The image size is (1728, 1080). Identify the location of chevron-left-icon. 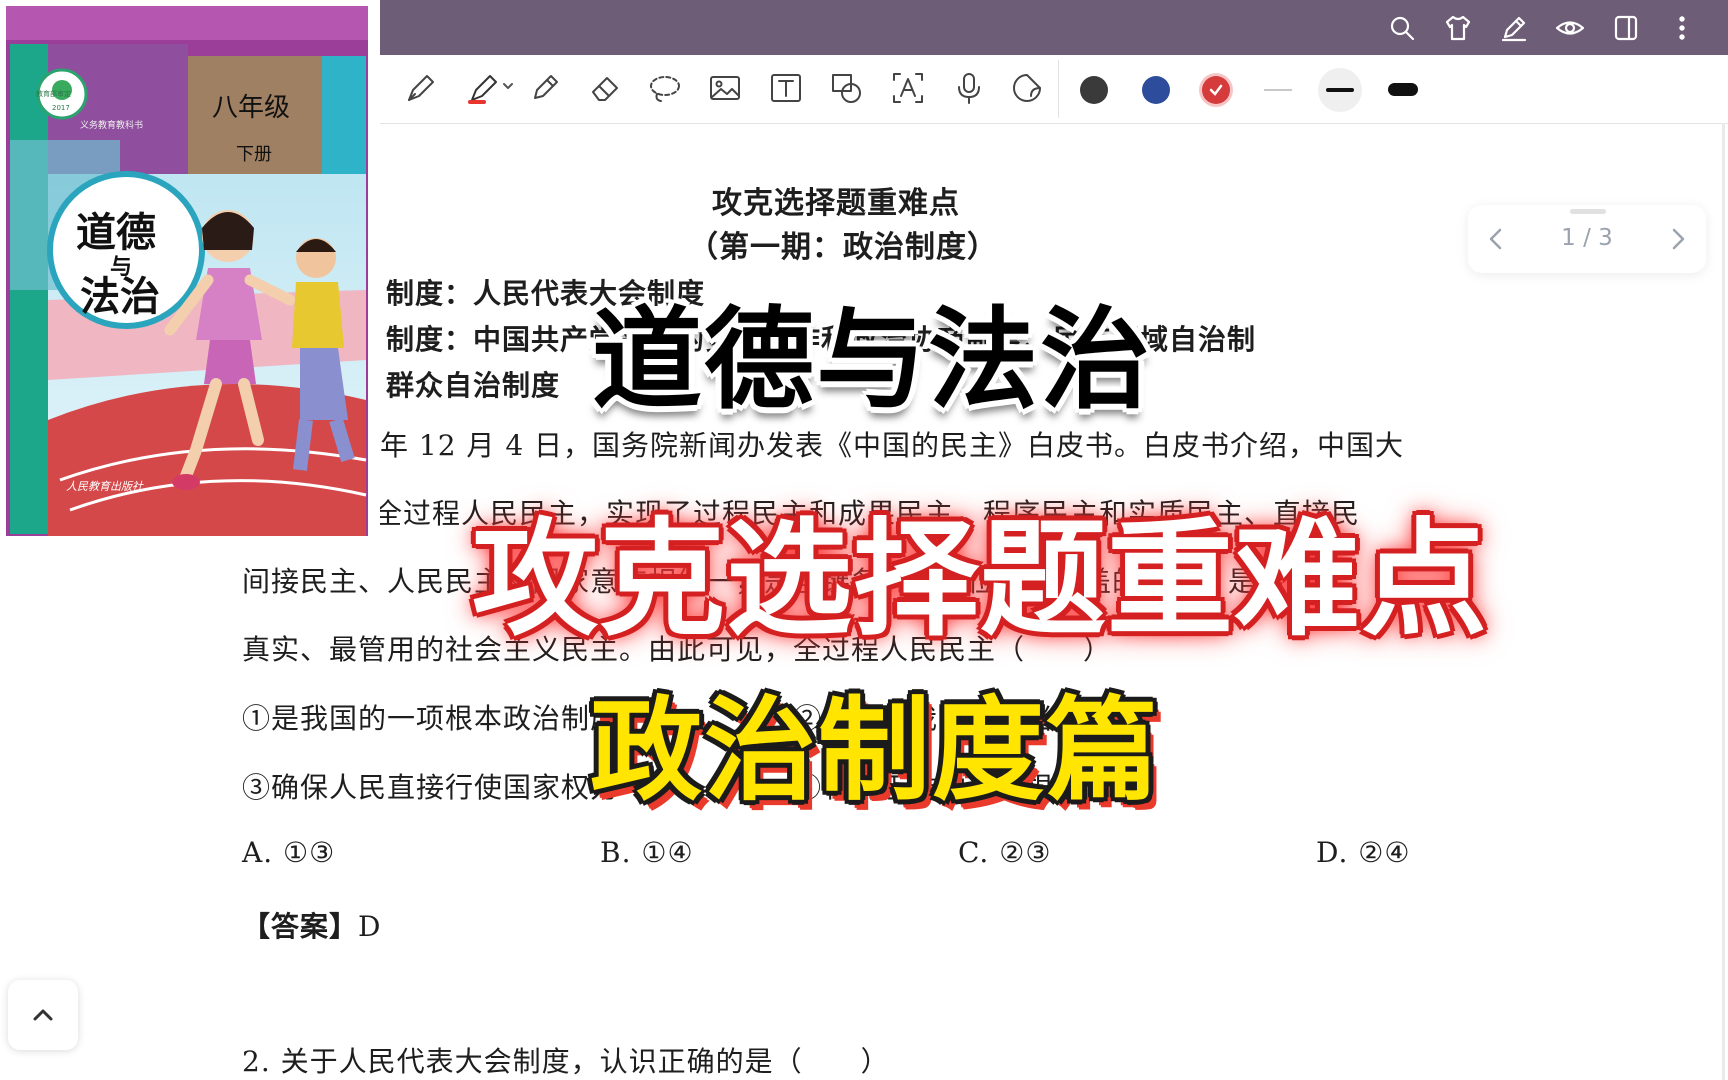
(1496, 239).